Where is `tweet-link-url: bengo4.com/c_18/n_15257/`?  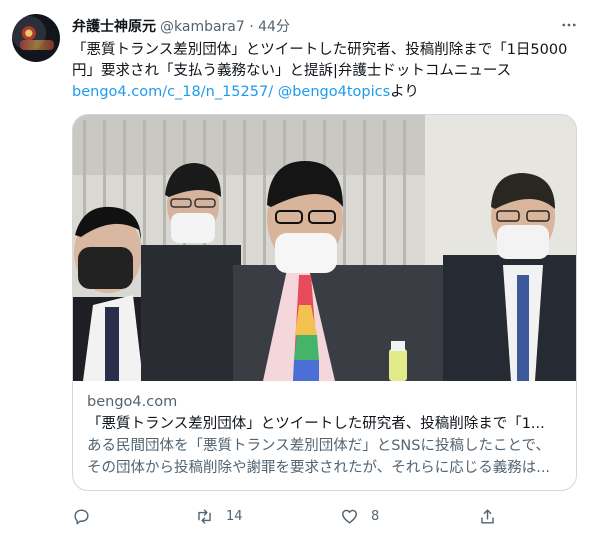
tweet-link-url: bengo4.com/c_18/n_15257/ is located at coordinates (172, 92).